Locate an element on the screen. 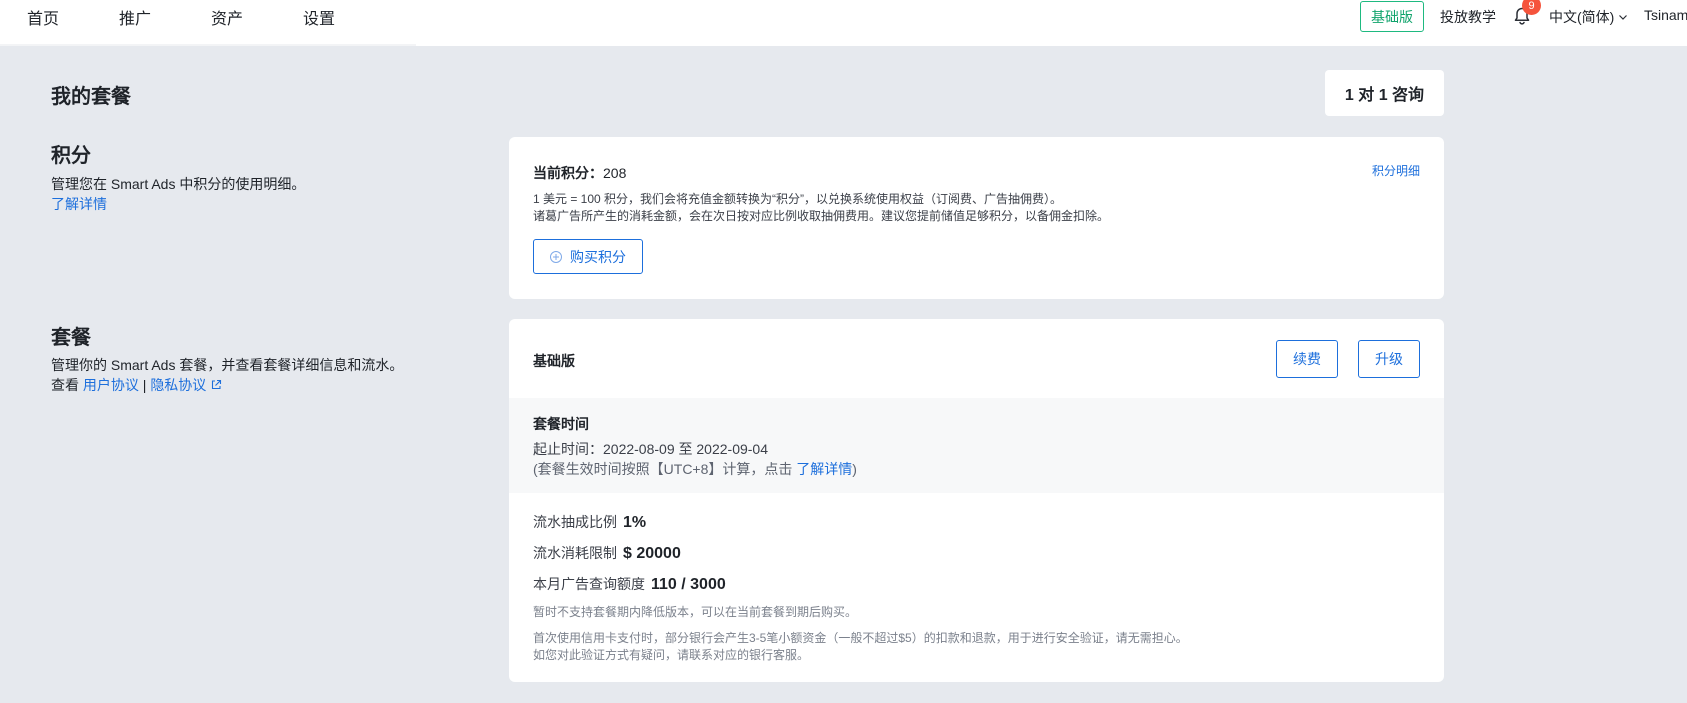 This screenshot has height=703, width=1687. user-agreement-link: 用户协议 is located at coordinates (111, 385).